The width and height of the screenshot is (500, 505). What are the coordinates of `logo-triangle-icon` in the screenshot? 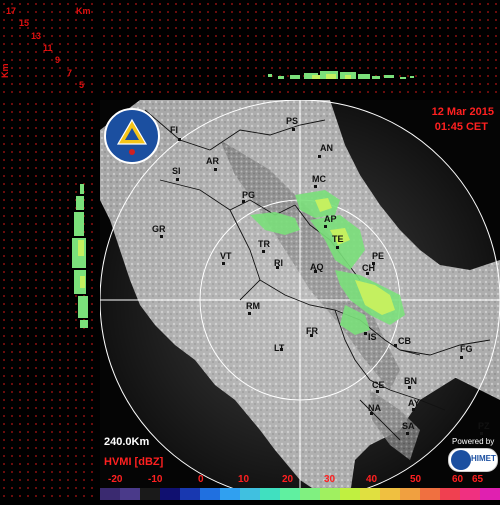 It's located at (132, 136).